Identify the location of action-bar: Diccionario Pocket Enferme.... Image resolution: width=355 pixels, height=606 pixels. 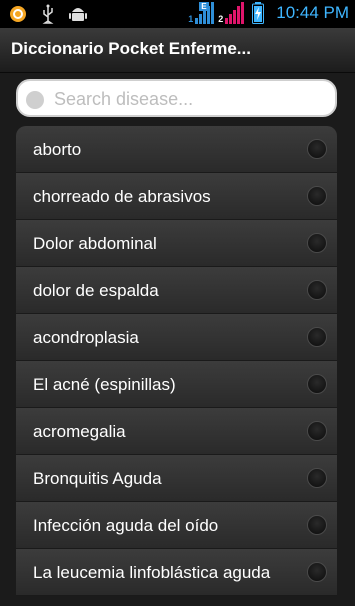
(177, 50).